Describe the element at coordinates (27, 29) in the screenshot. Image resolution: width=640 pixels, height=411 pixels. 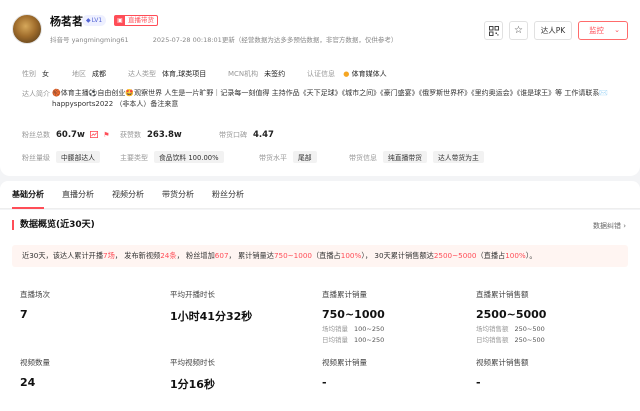
I see `avatar` at that location.